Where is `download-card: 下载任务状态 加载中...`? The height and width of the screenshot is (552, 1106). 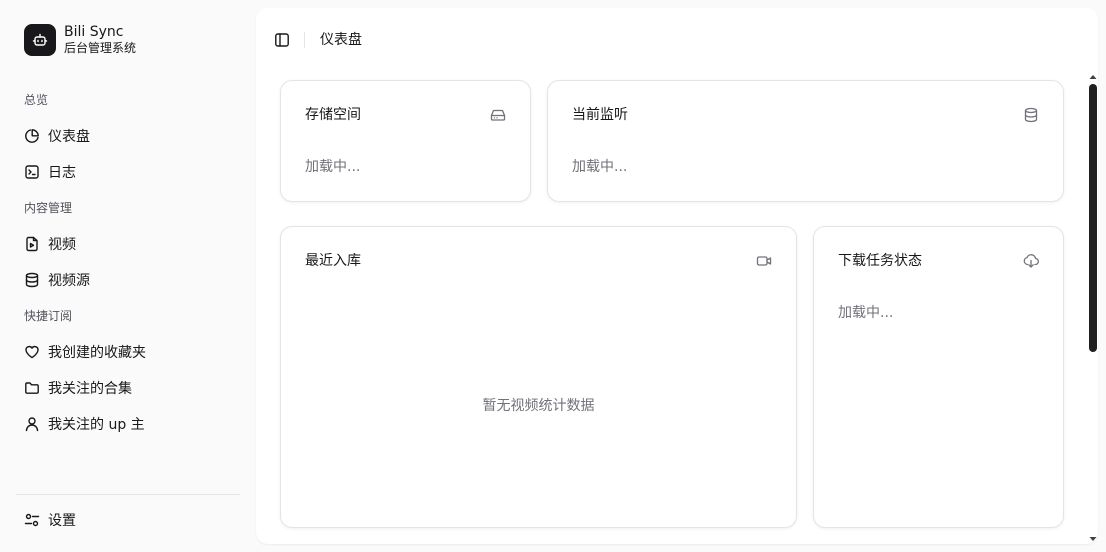 download-card: 下载任务状态 加载中... is located at coordinates (938, 377).